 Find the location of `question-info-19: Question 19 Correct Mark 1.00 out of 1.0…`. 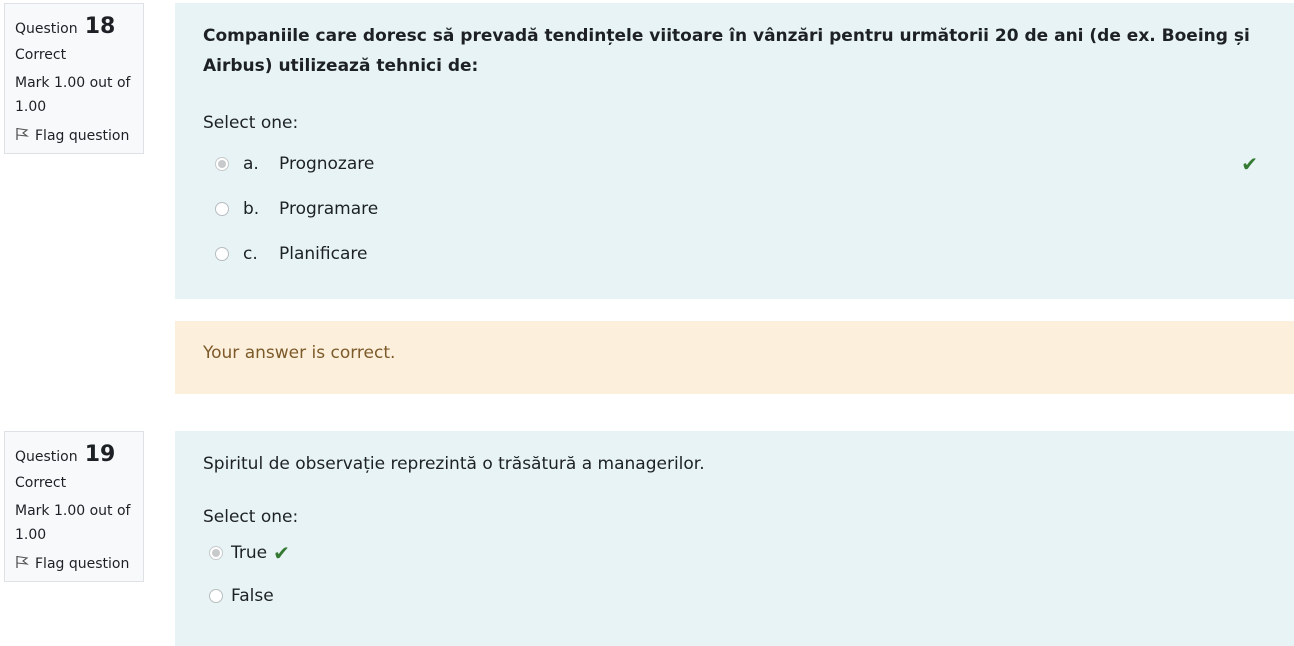

question-info-19: Question 19 Correct Mark 1.00 out of 1.0… is located at coordinates (74, 506).